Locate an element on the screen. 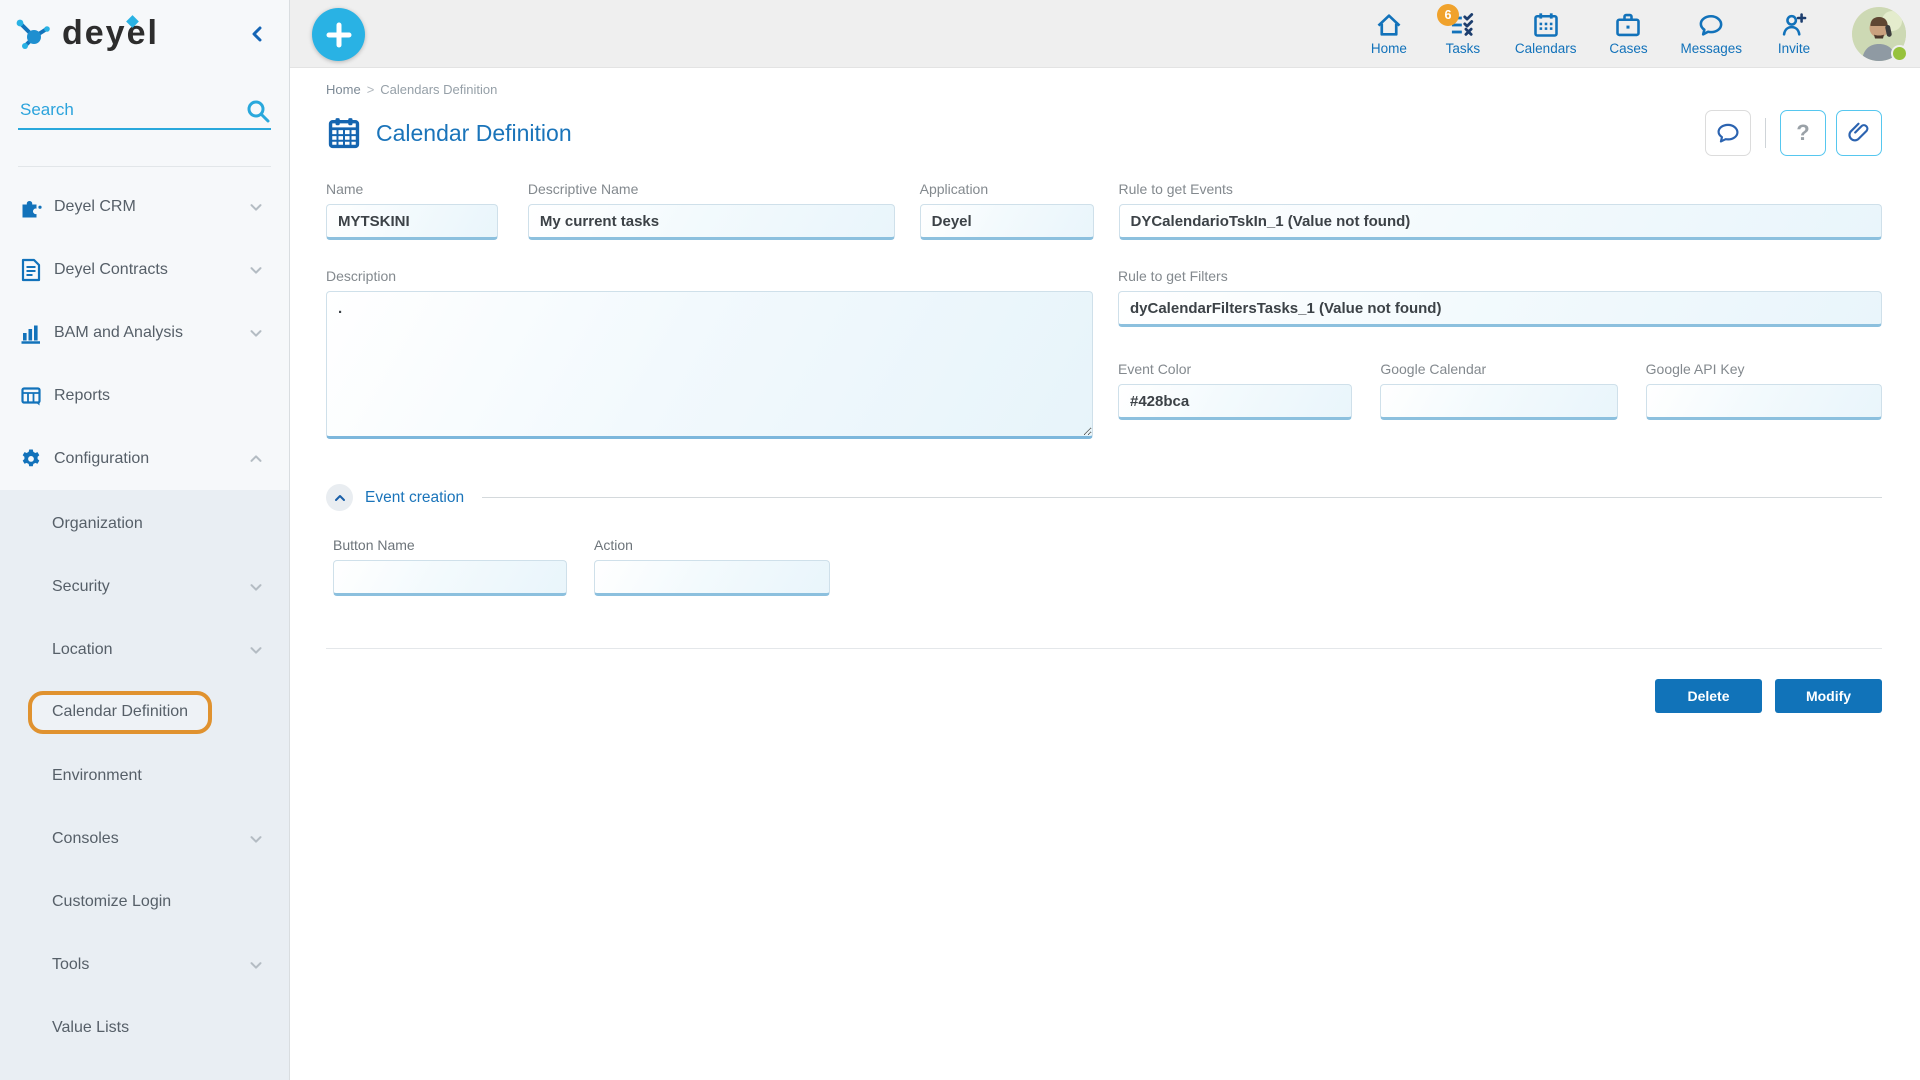 This screenshot has width=1920, height=1080. rule-filters-label: Rule to get Filters is located at coordinates (1173, 276).